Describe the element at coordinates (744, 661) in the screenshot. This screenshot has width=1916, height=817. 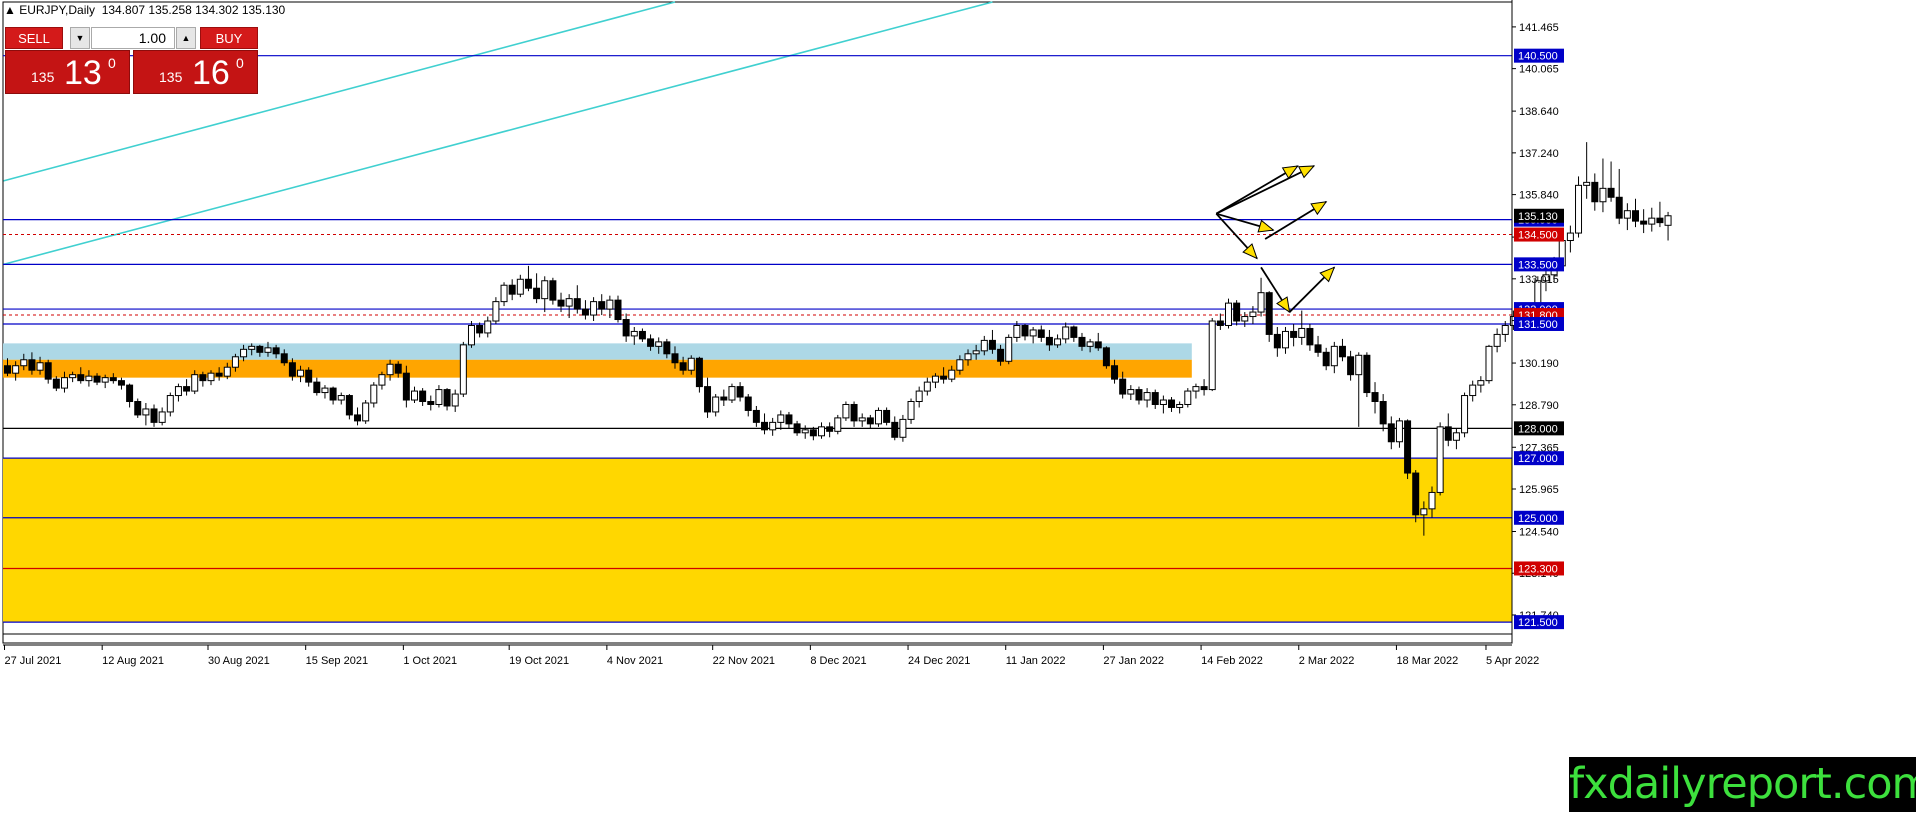
I see `date-tick-label: 22 Nov 2021` at that location.